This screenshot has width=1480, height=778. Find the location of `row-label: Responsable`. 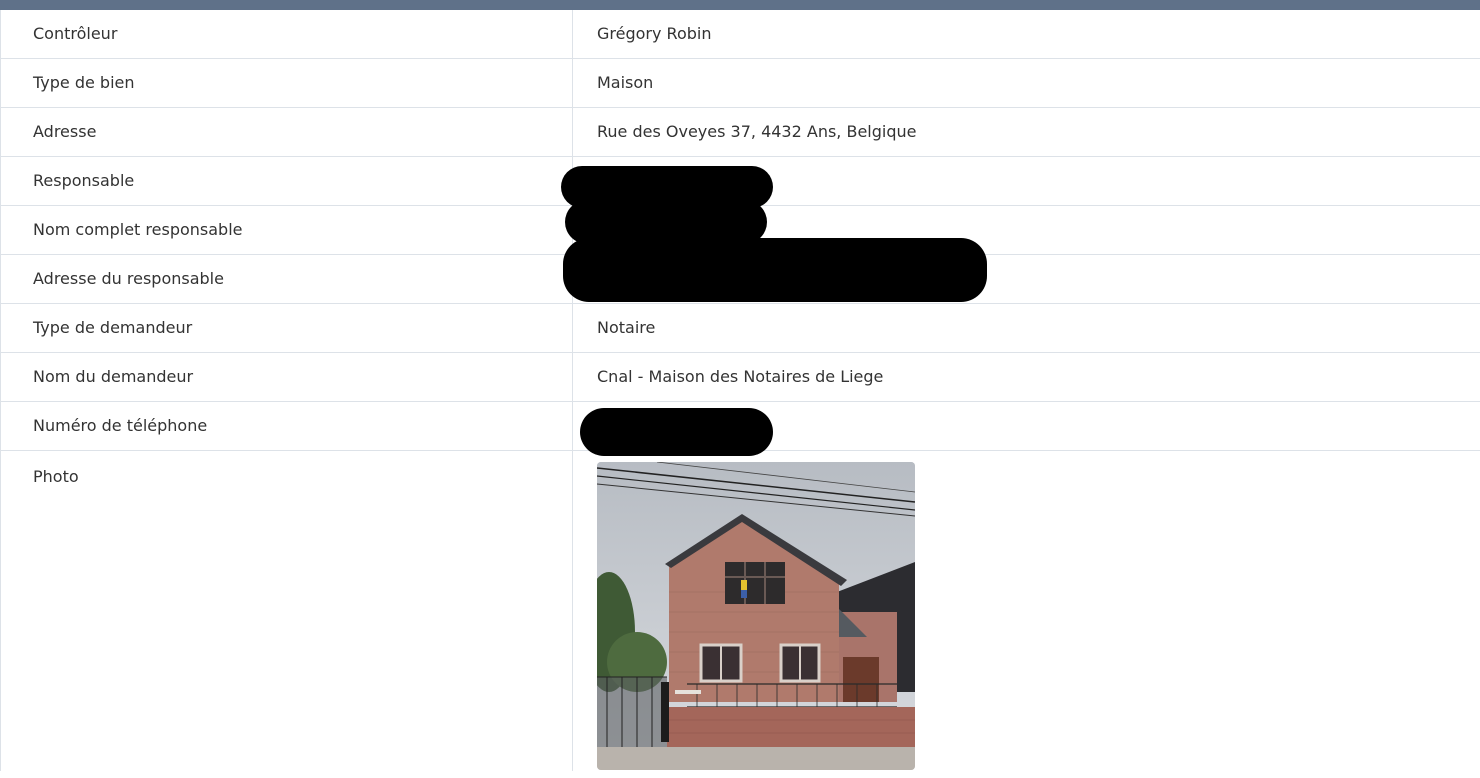

row-label: Responsable is located at coordinates (287, 181).